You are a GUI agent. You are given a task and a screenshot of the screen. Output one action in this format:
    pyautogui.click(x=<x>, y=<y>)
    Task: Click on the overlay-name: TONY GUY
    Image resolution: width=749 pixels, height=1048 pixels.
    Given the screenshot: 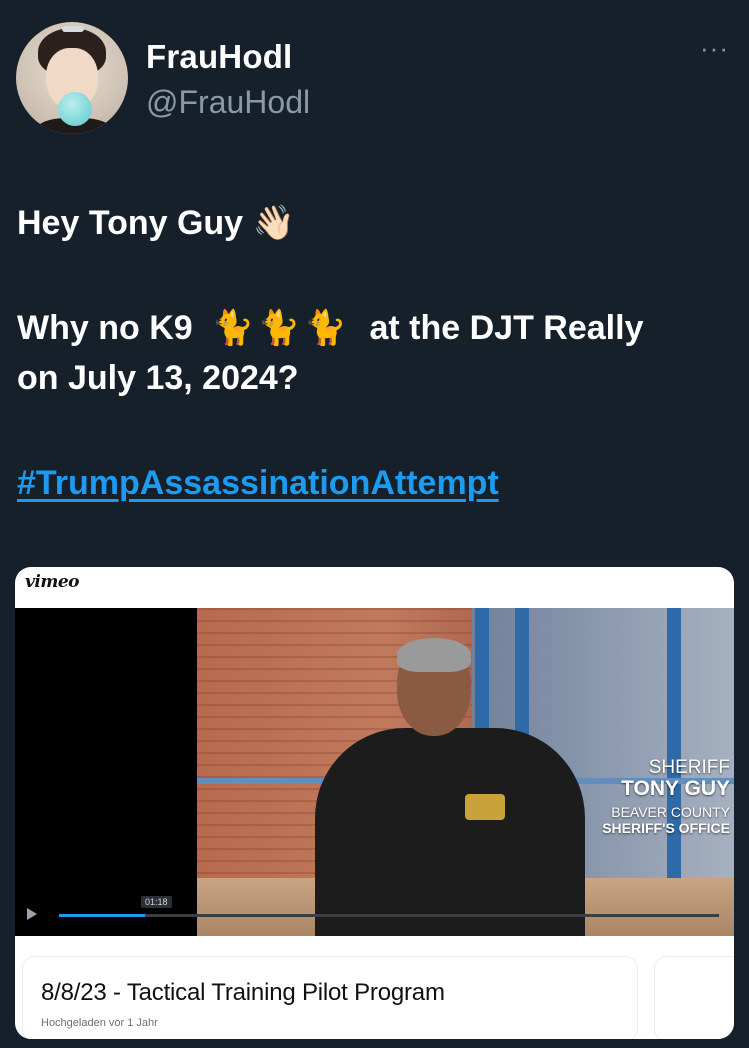 What is the action you would take?
    pyautogui.click(x=675, y=788)
    